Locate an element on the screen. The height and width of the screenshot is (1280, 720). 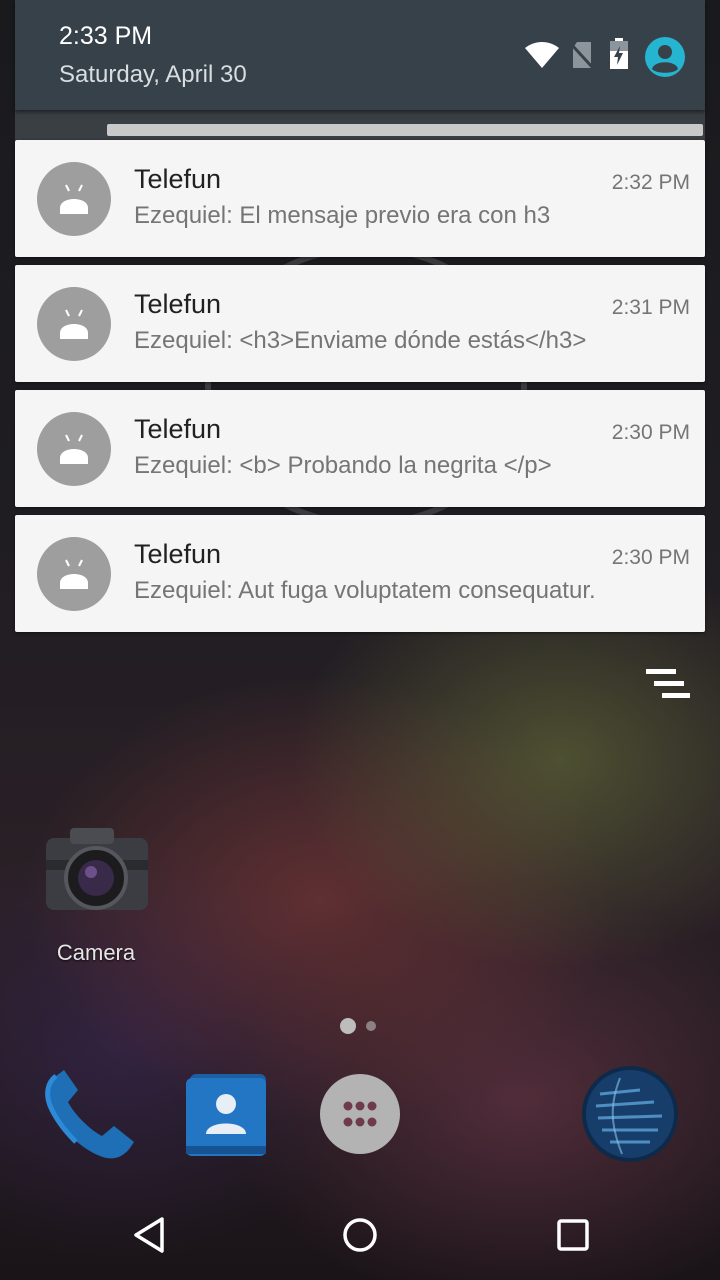
phone-app-button is located at coordinates (88, 1114).